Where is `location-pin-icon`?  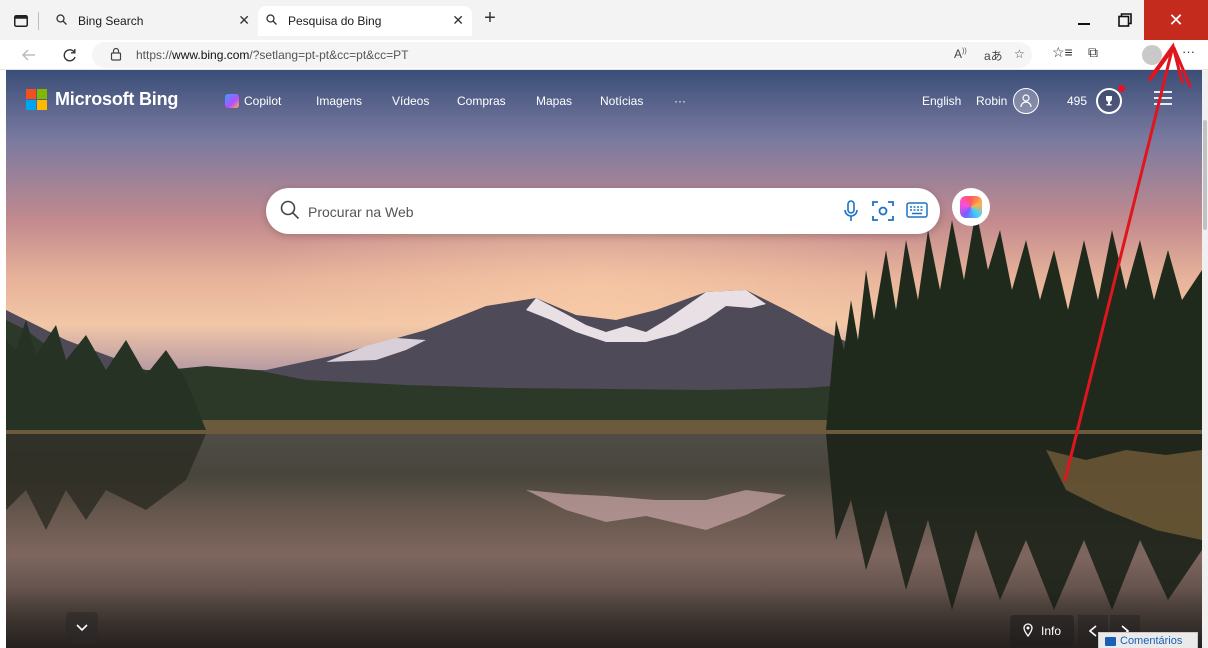 location-pin-icon is located at coordinates (1028, 631).